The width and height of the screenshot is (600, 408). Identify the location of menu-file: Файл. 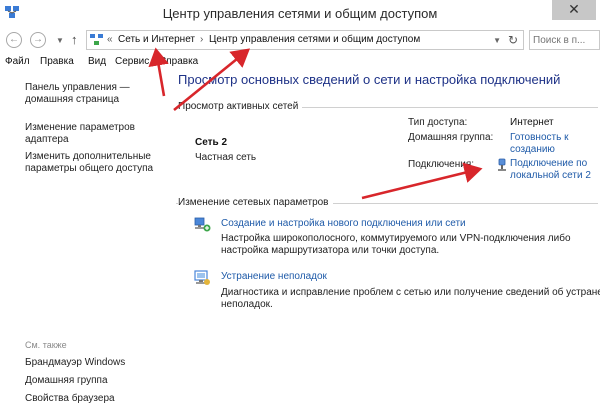
(17, 61).